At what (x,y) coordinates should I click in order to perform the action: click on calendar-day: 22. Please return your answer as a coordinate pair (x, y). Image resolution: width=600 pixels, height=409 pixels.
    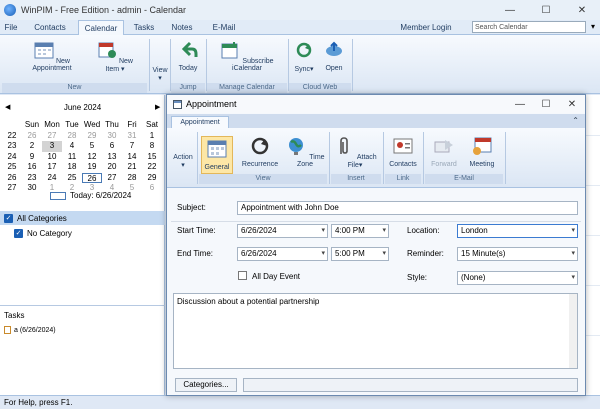
    Looking at the image, I should click on (152, 167).